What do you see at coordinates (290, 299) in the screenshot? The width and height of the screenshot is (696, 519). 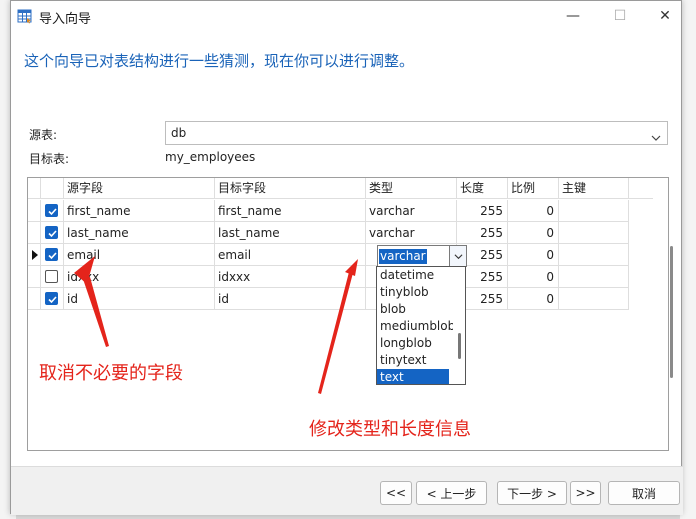 I see `target-field-cell: id` at bounding box center [290, 299].